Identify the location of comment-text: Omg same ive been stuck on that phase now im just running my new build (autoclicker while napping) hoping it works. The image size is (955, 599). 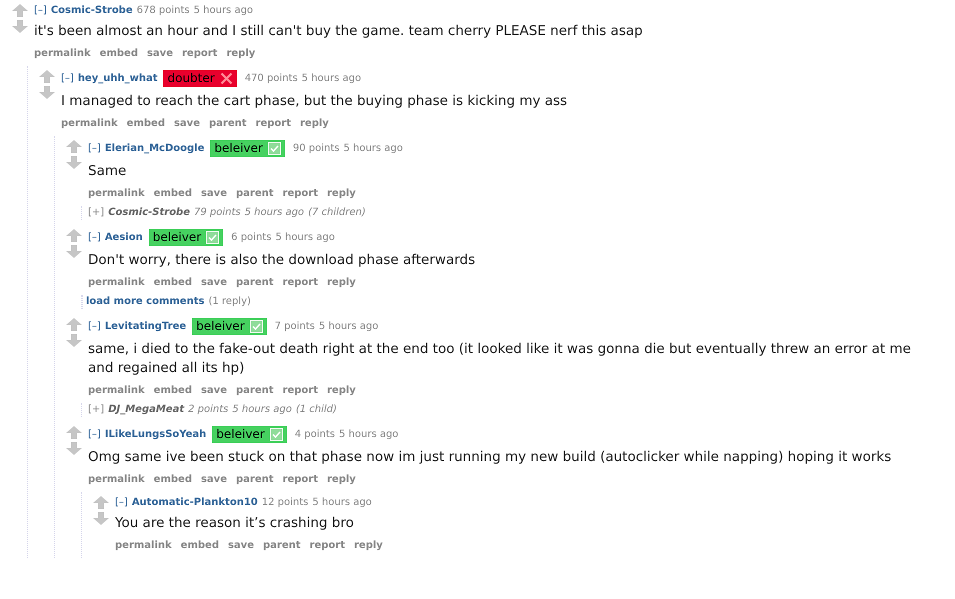
(490, 457).